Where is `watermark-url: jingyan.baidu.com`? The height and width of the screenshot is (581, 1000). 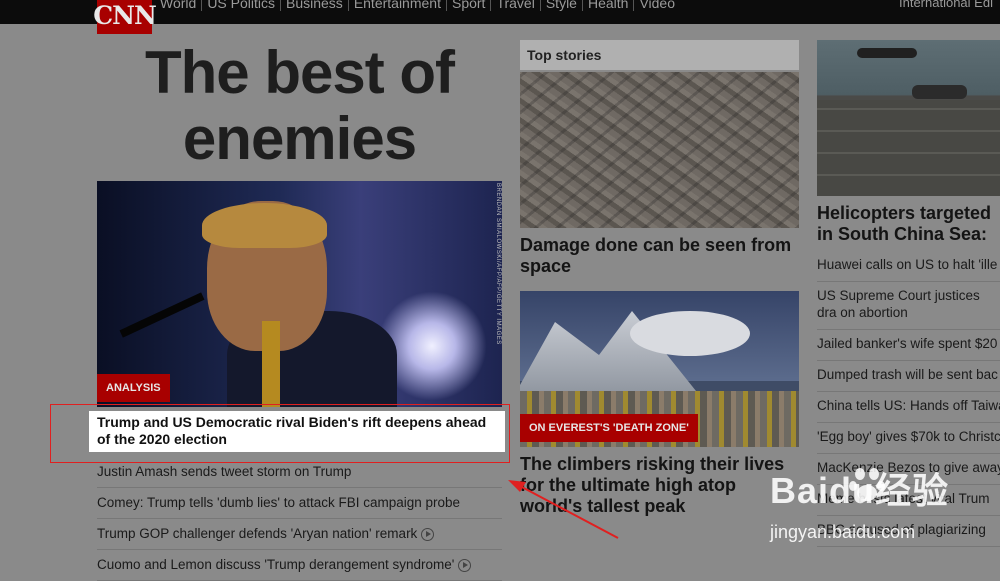
watermark-url: jingyan.baidu.com is located at coordinates (843, 532).